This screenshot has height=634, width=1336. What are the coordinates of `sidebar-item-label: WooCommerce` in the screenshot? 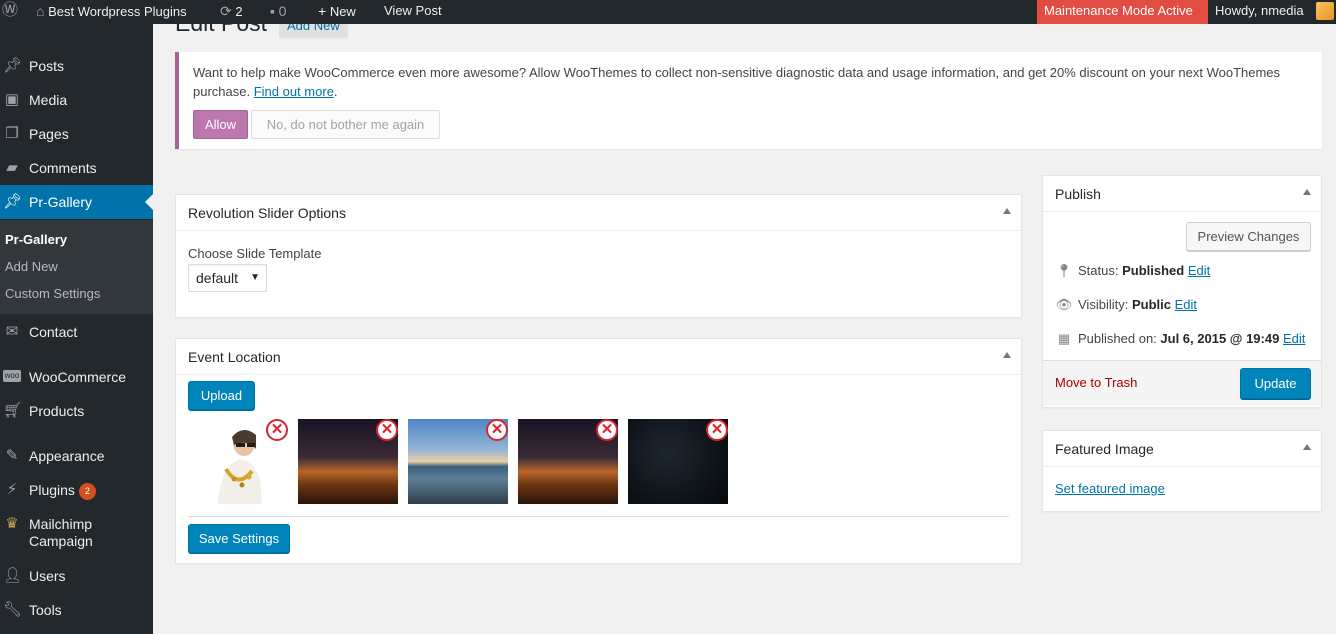 It's located at (77, 377).